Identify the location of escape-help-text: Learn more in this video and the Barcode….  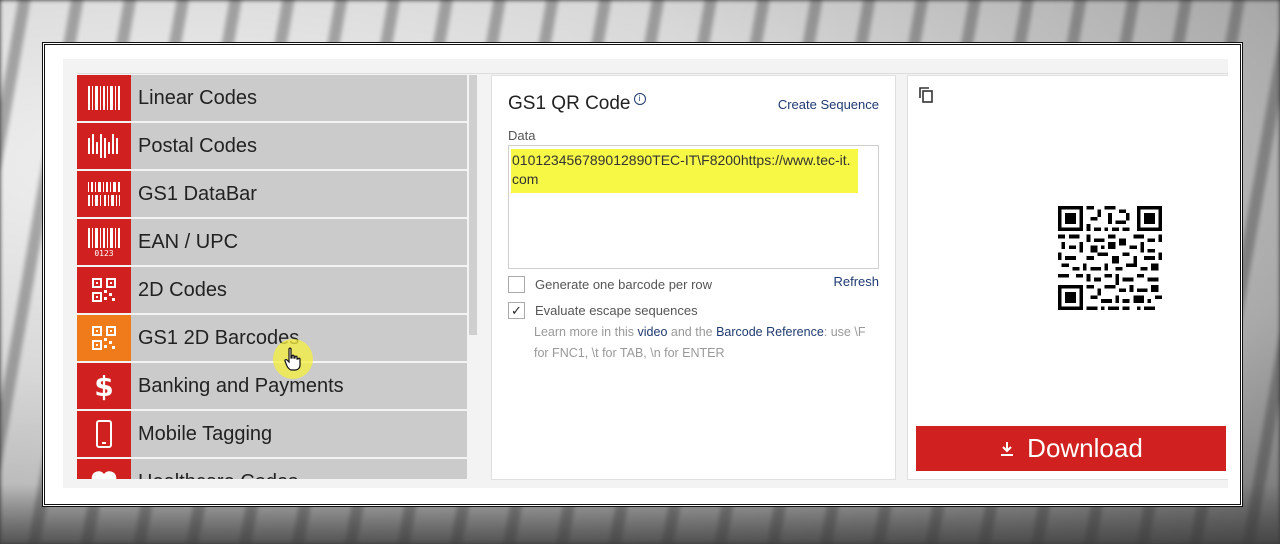
(706, 343).